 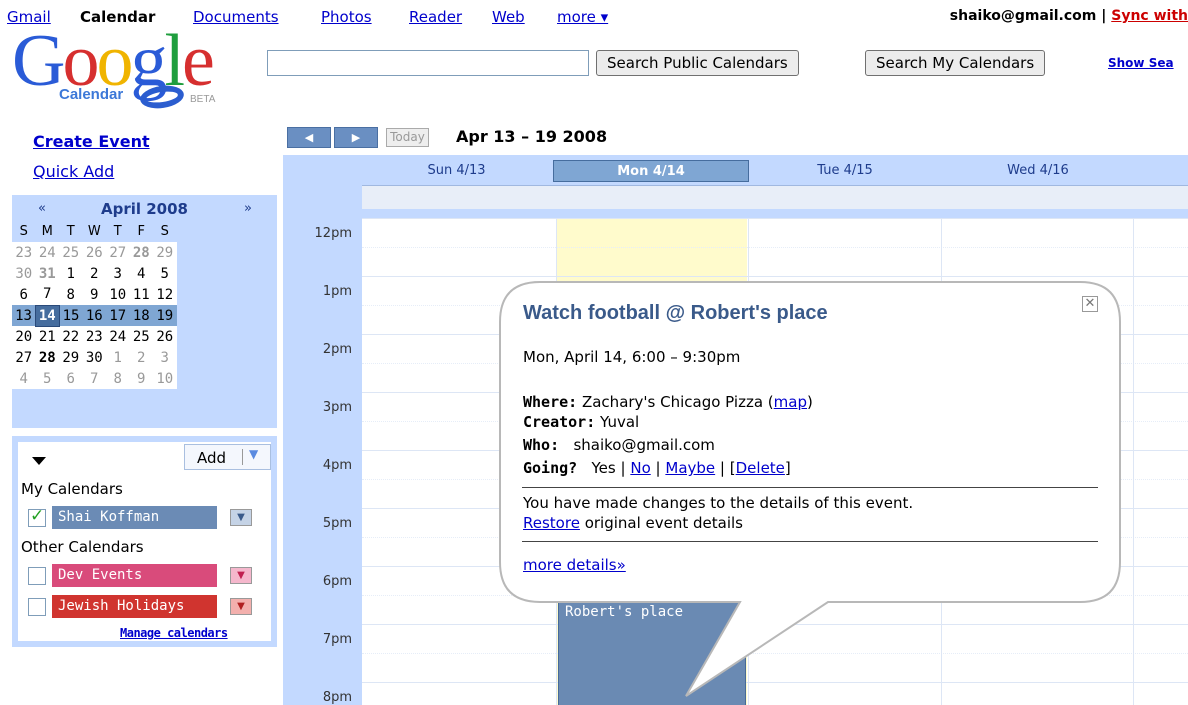 I want to click on going-label: Going?, so click(x=550, y=468).